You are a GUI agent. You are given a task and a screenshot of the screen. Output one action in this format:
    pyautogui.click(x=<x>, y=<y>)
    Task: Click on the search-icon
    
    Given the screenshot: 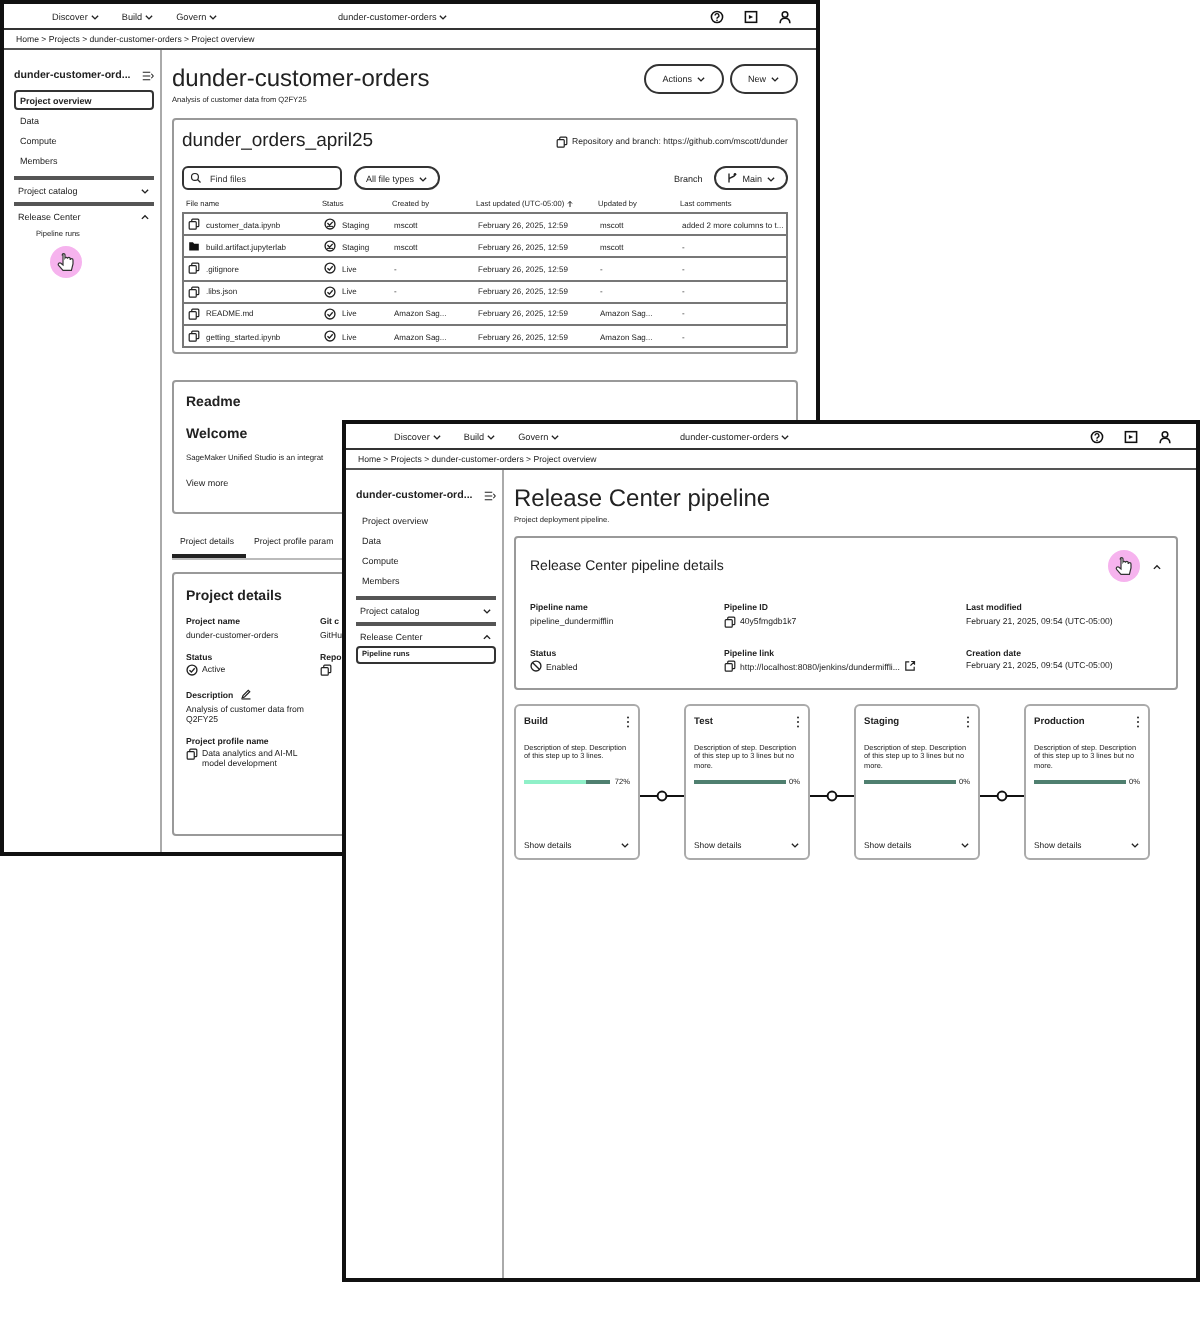 What is the action you would take?
    pyautogui.click(x=196, y=178)
    